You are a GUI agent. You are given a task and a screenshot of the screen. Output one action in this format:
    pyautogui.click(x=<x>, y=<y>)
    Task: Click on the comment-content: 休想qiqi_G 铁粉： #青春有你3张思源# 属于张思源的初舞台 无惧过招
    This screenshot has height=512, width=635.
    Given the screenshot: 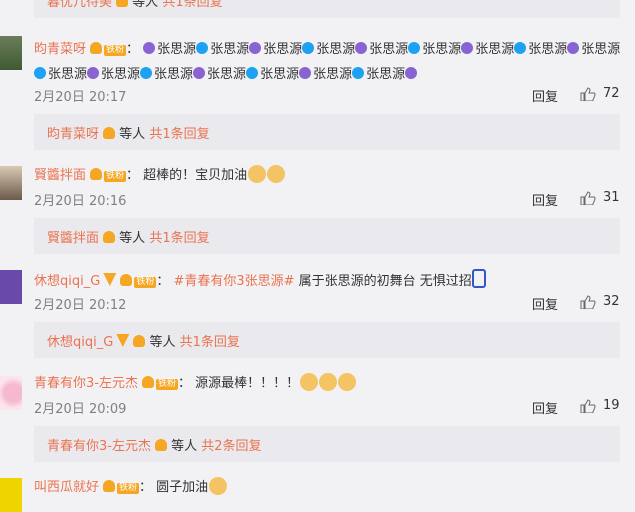 What is the action you would take?
    pyautogui.click(x=260, y=280)
    